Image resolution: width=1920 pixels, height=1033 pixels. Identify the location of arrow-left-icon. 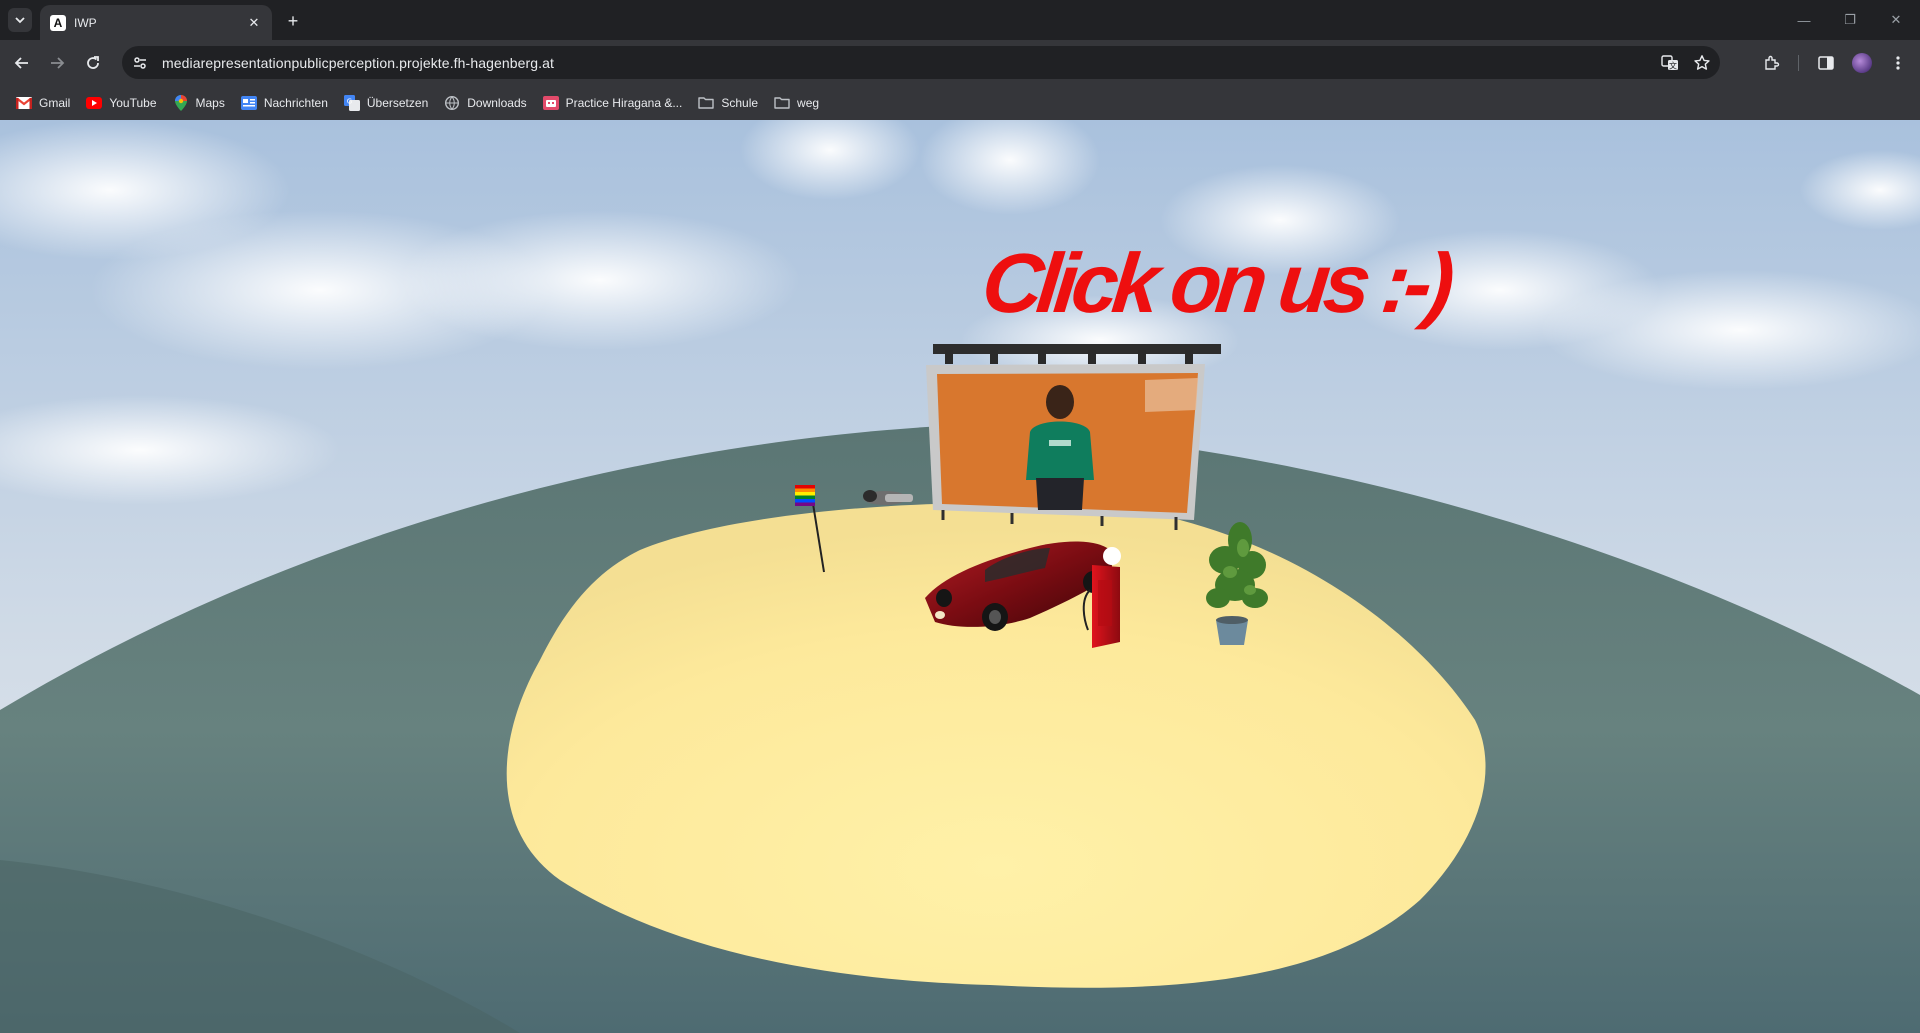
(21, 63).